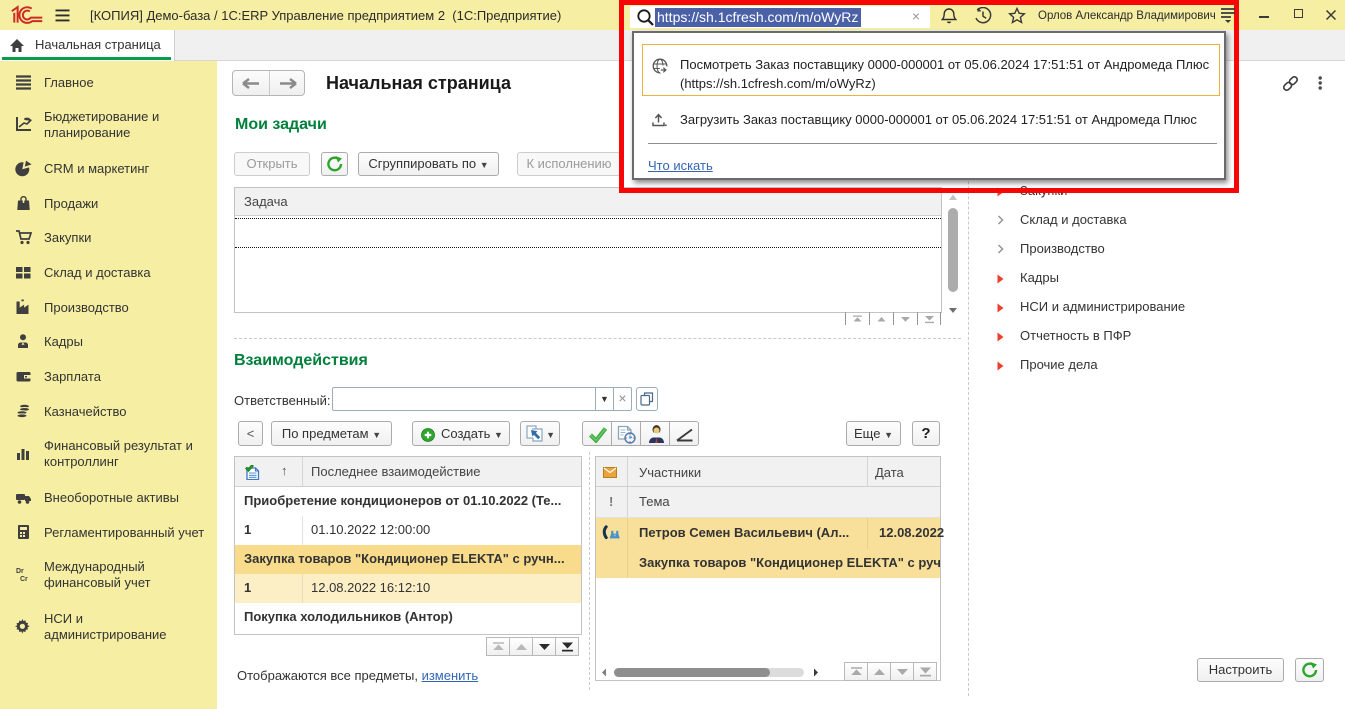  What do you see at coordinates (20, 571) in the screenshot?
I see `svg-text: Dr` at bounding box center [20, 571].